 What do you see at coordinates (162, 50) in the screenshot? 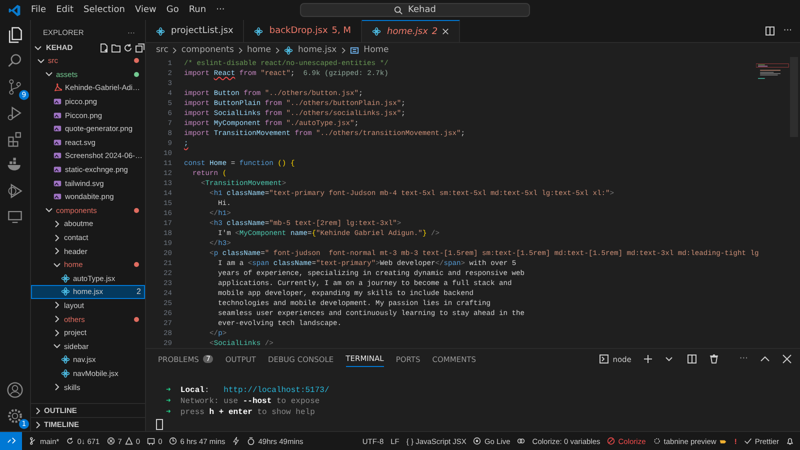
I see `breadcrumb-item: src` at bounding box center [162, 50].